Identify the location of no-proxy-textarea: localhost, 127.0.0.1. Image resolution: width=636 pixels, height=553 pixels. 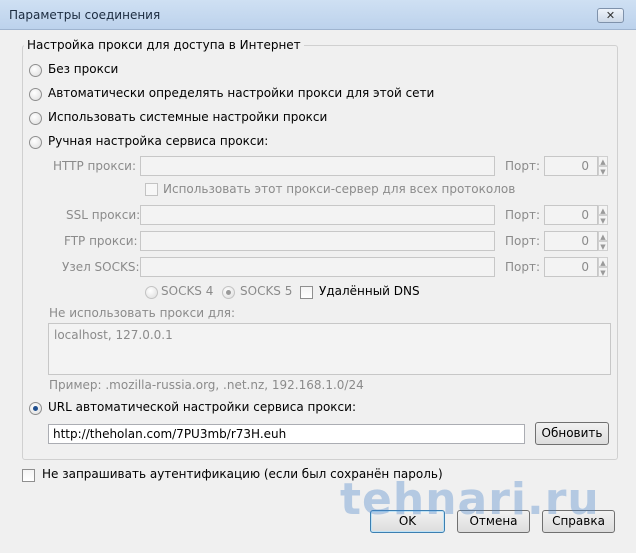
(329, 349).